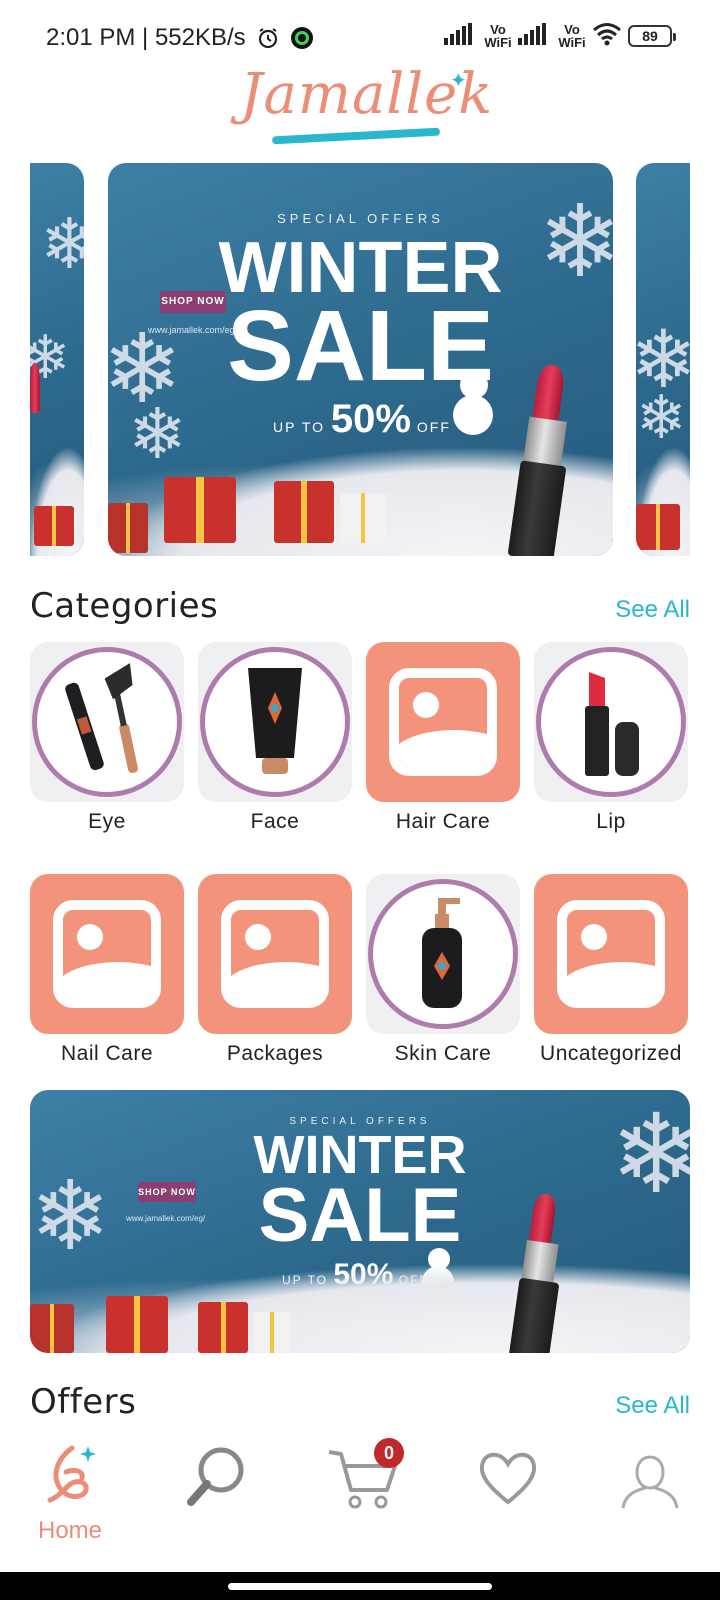 The height and width of the screenshot is (1600, 720). Describe the element at coordinates (508, 1479) in the screenshot. I see `heart-icon` at that location.